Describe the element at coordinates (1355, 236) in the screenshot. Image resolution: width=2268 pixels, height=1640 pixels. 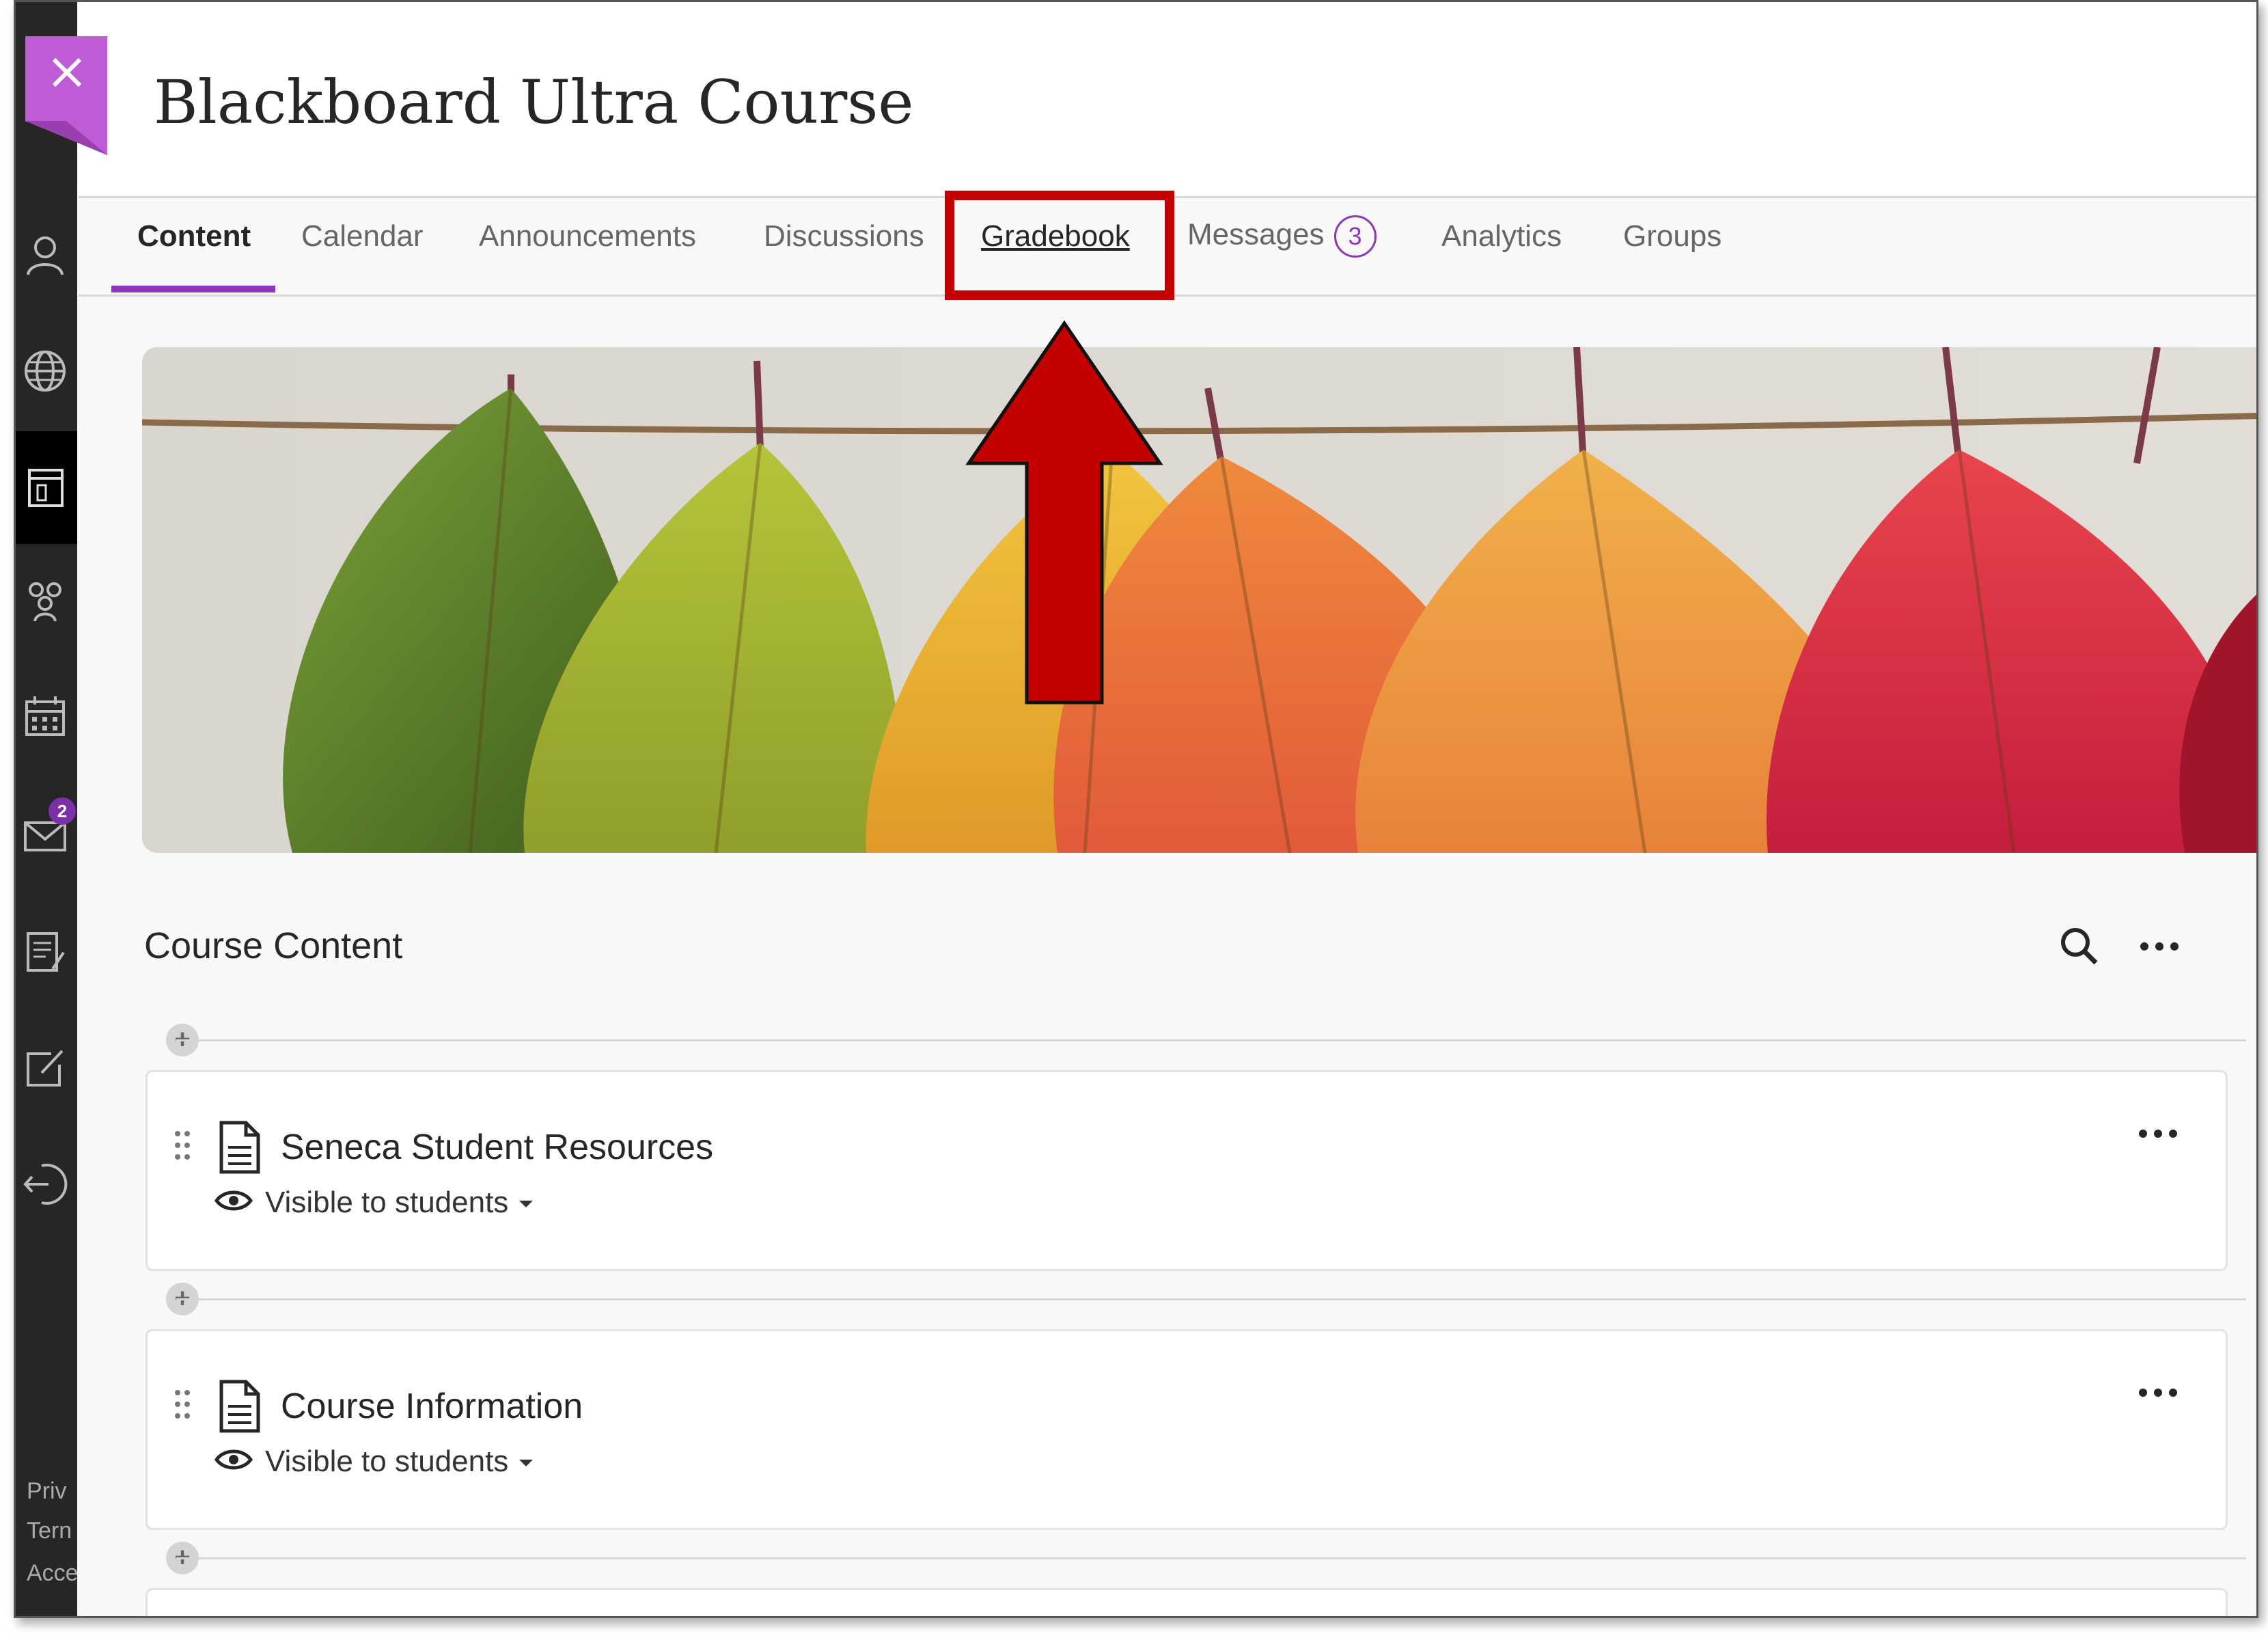
I see `messages-count-badge: 3` at that location.